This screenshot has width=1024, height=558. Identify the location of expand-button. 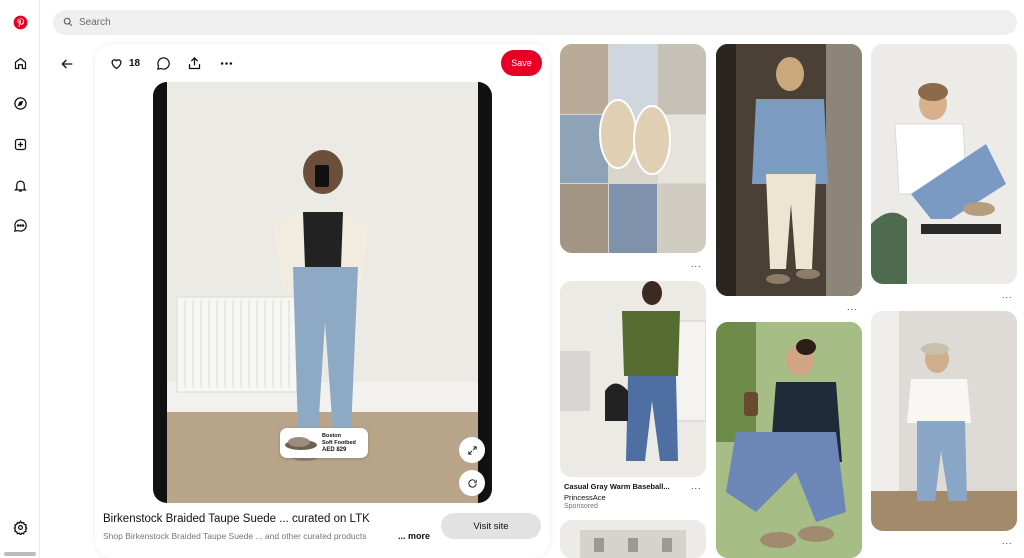
(472, 450).